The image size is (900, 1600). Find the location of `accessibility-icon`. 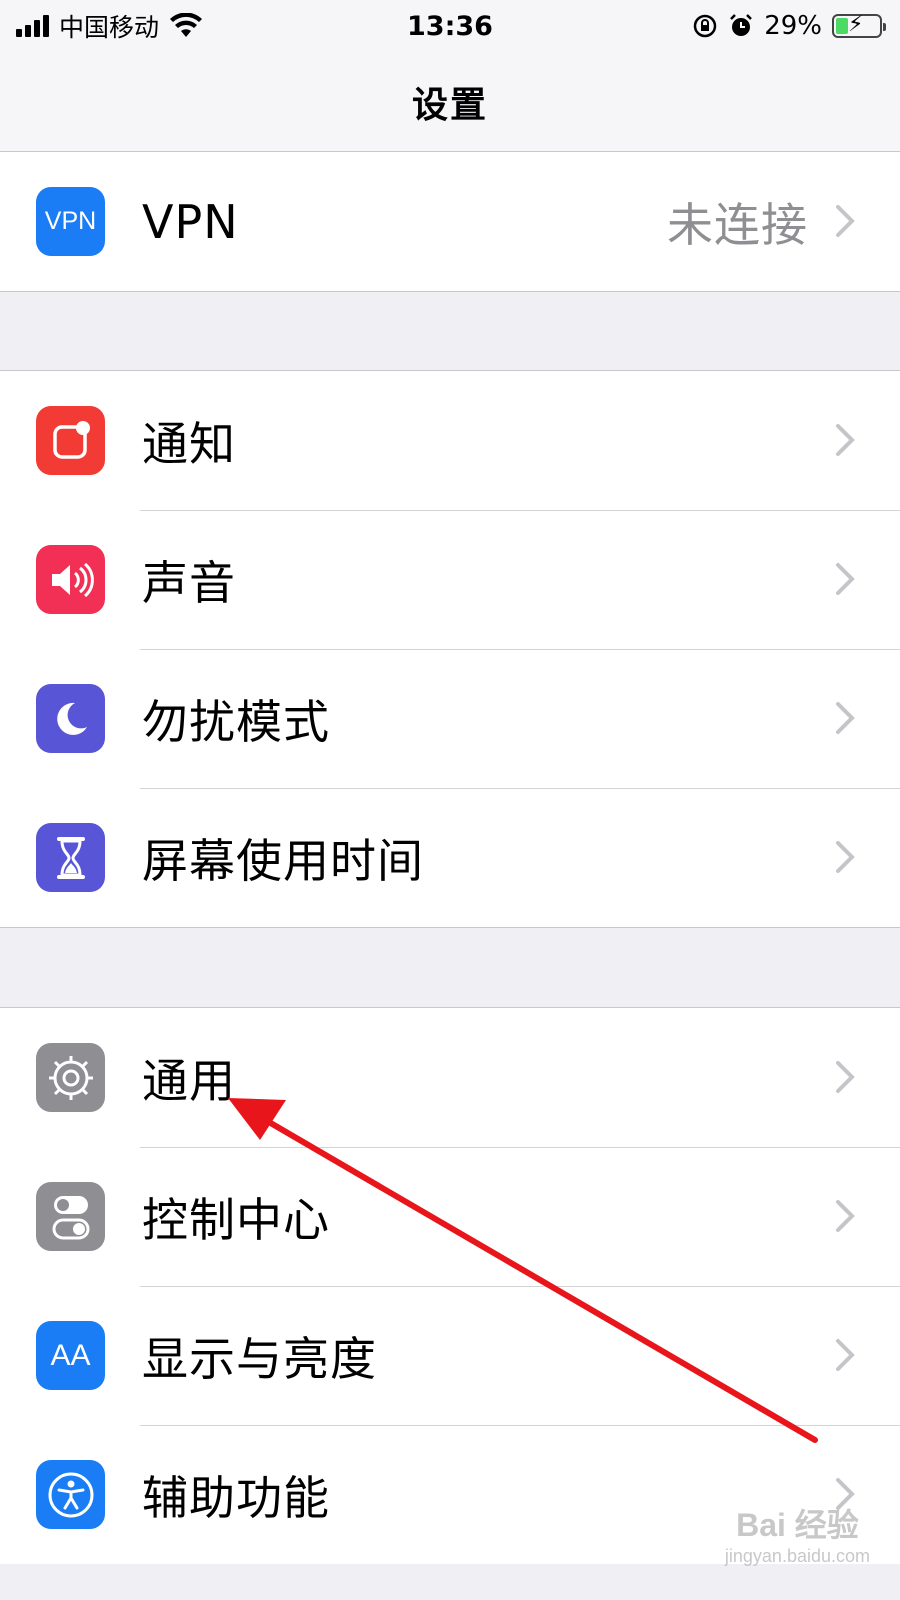

accessibility-icon is located at coordinates (70, 1494).